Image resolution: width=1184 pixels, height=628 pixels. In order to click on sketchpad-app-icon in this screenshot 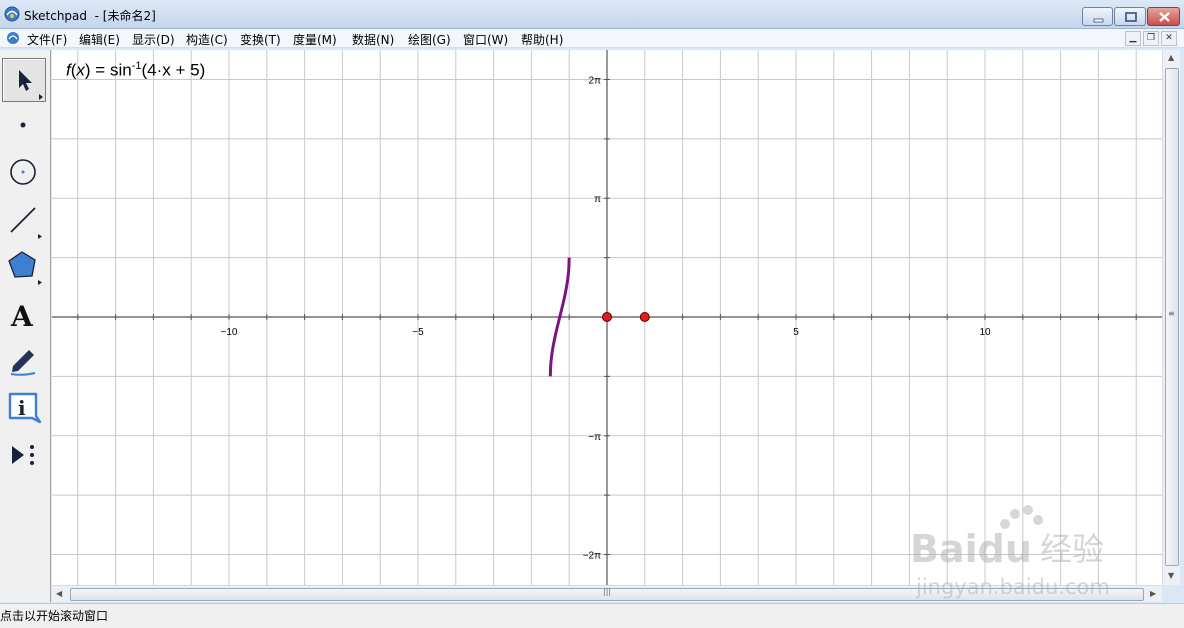, I will do `click(12, 14)`.